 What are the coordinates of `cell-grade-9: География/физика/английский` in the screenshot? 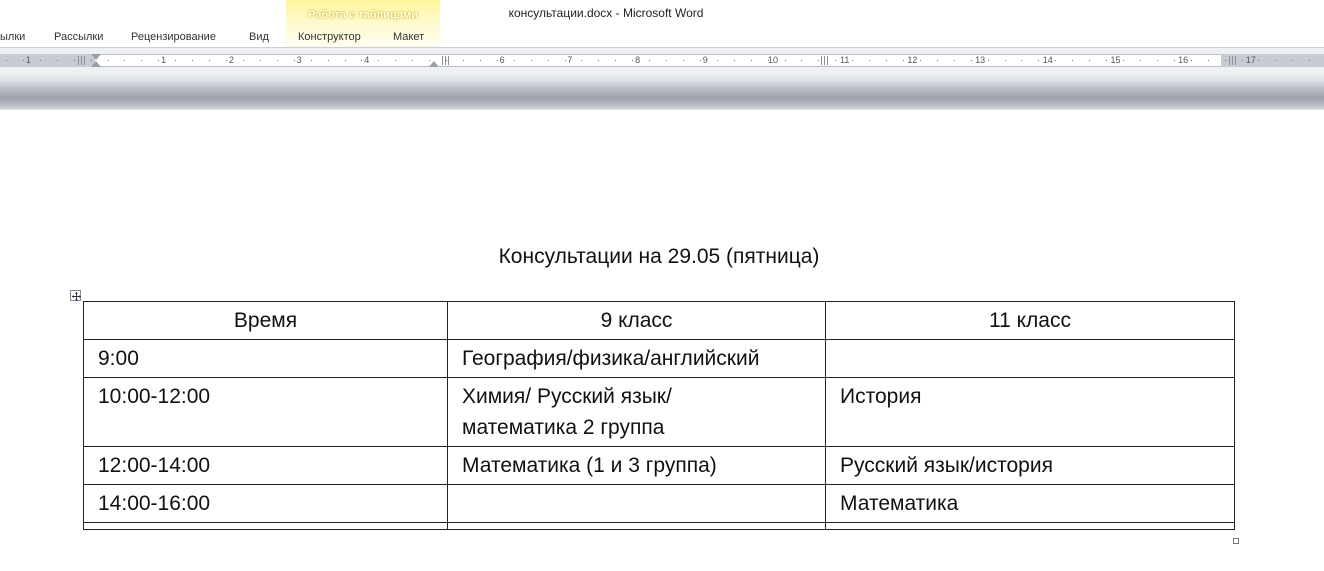 It's located at (636, 358).